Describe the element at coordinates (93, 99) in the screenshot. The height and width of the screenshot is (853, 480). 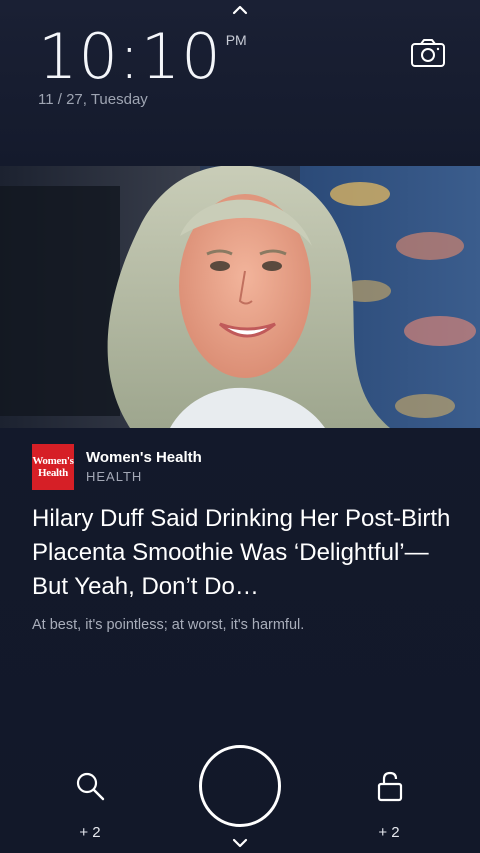
I see `clock-date: 11 / 27, Tuesday` at that location.